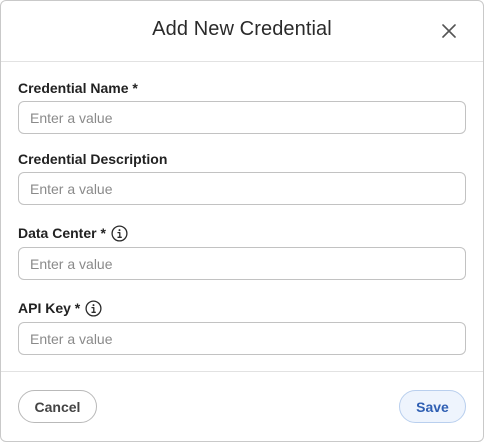 The image size is (484, 442). I want to click on save-button: Save, so click(432, 406).